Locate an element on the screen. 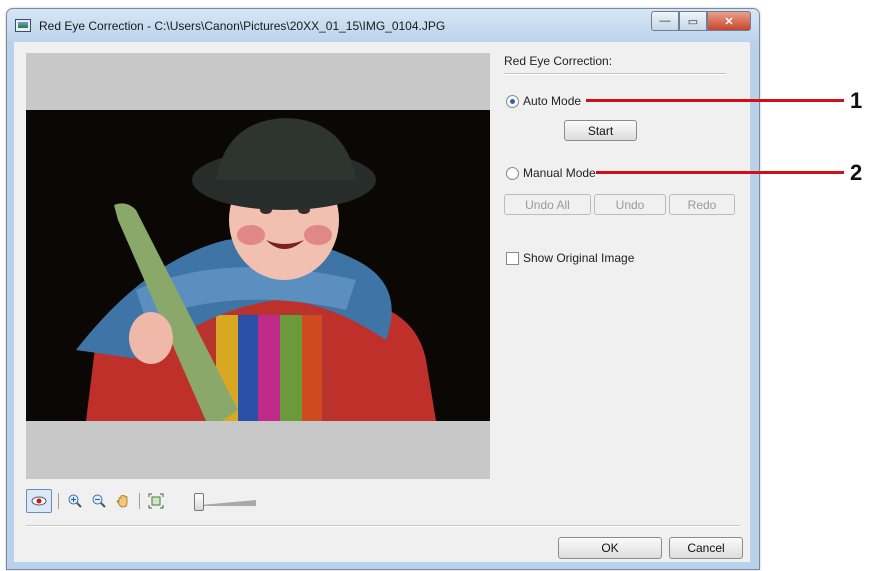  auto-mode-option: Auto Mode is located at coordinates (543, 101).